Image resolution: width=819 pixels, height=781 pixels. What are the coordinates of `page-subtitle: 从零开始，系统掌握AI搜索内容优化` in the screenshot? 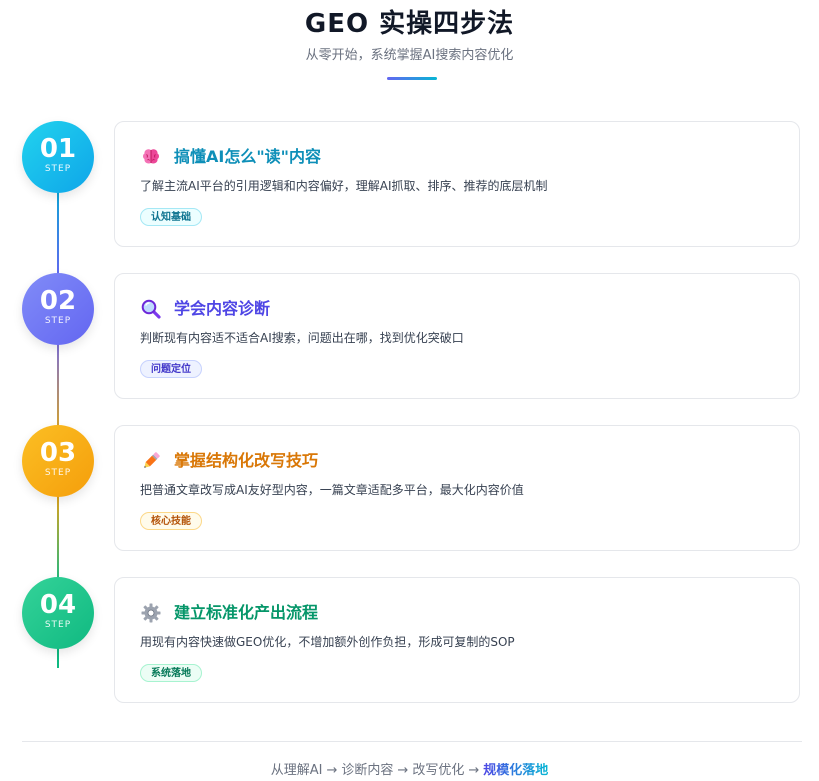 It's located at (409, 55).